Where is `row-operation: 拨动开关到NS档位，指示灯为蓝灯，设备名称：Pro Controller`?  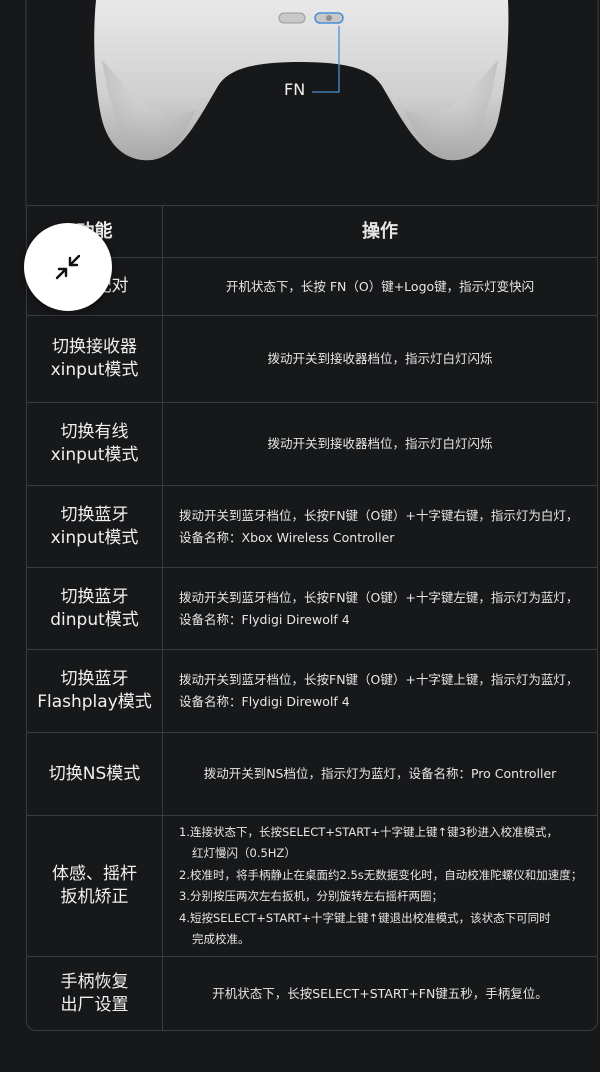 row-operation: 拨动开关到NS档位，指示灯为蓝灯，设备名称：Pro Controller is located at coordinates (380, 773).